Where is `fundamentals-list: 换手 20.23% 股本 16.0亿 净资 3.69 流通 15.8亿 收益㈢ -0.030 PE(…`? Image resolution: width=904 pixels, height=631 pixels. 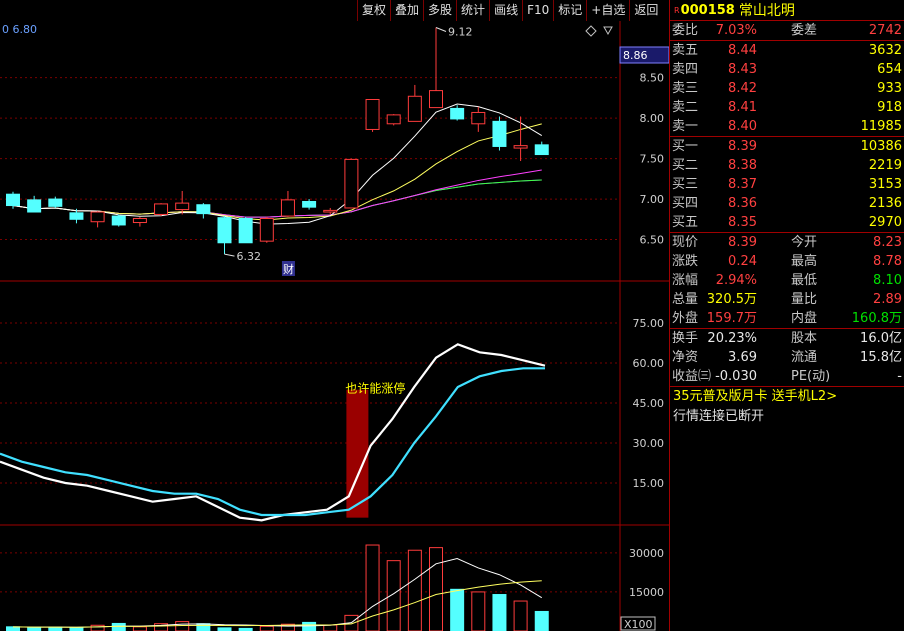 fundamentals-list: 换手 20.23% 股本 16.0亿 净资 3.69 流通 15.8亿 收益㈢ -0.030 PE(… is located at coordinates (787, 357).